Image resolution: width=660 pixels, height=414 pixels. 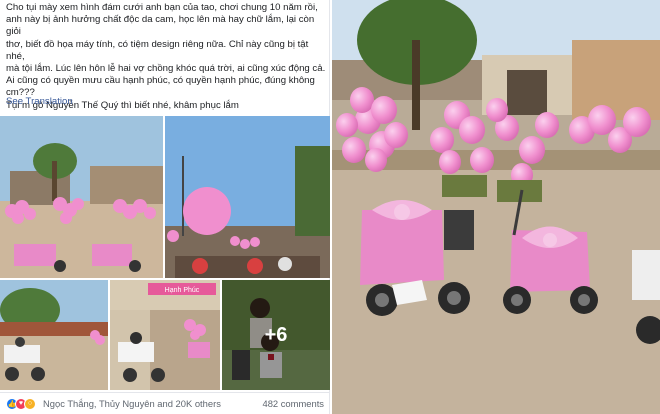 I want to click on see-translation-link: See Translation, so click(x=39, y=101).